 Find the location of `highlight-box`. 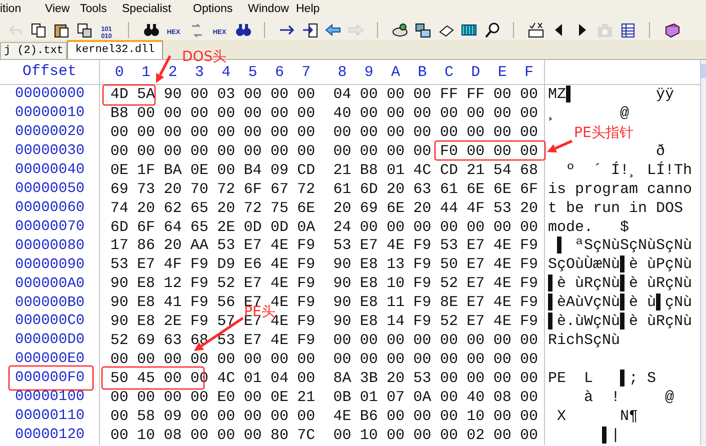

highlight-box is located at coordinates (129, 95).